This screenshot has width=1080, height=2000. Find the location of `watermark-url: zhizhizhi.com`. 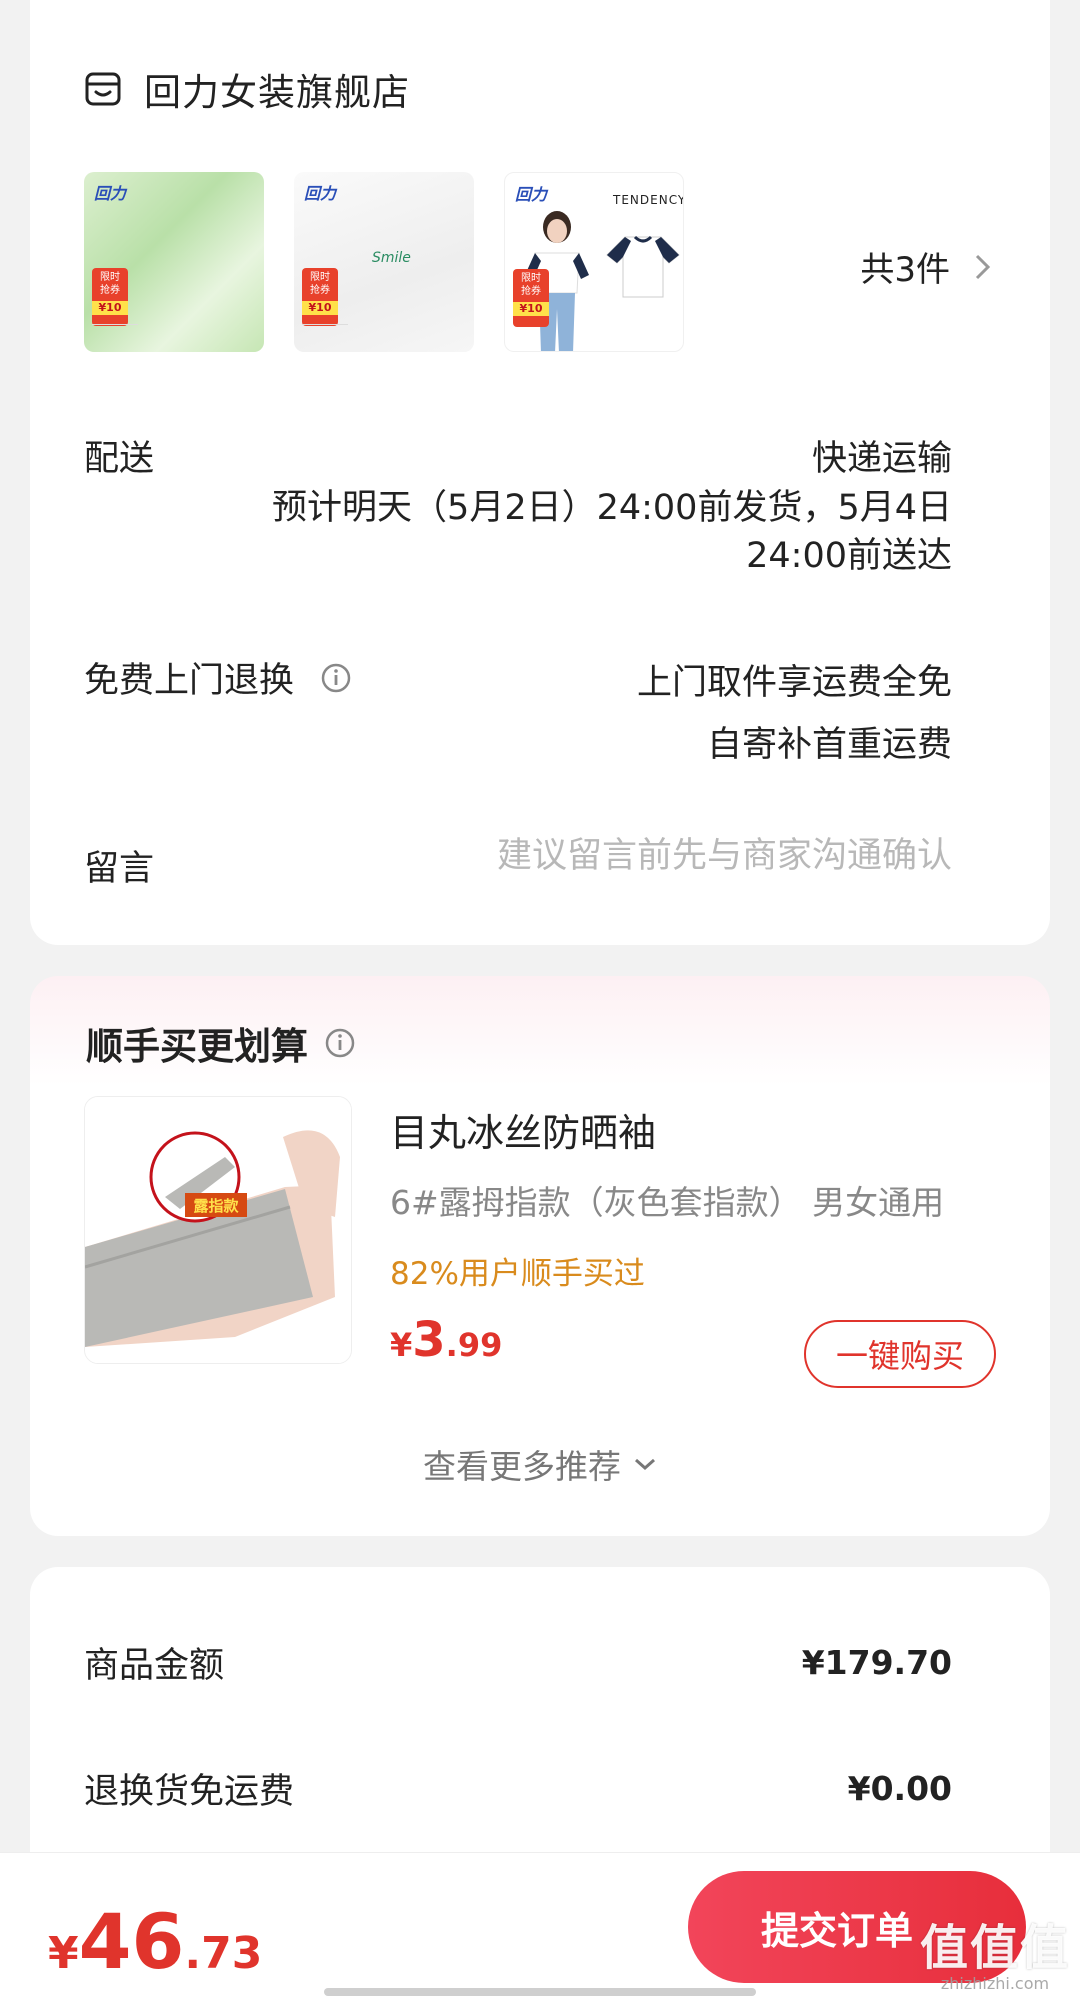

watermark-url: zhizhizhi.com is located at coordinates (995, 1983).